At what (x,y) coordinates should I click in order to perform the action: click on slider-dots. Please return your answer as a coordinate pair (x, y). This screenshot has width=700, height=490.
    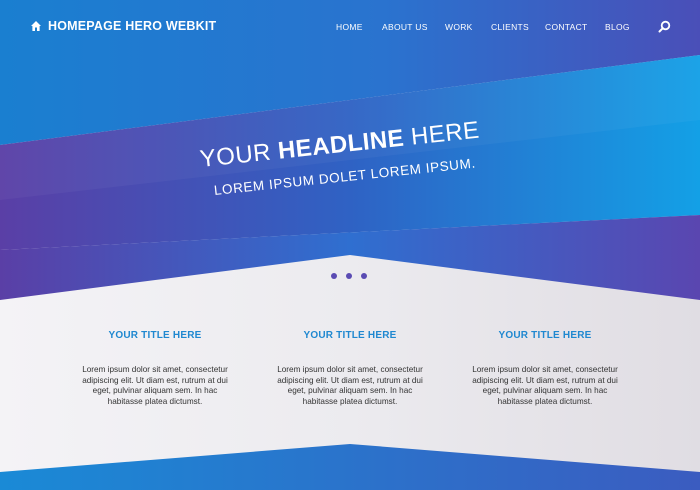
    Looking at the image, I should click on (349, 276).